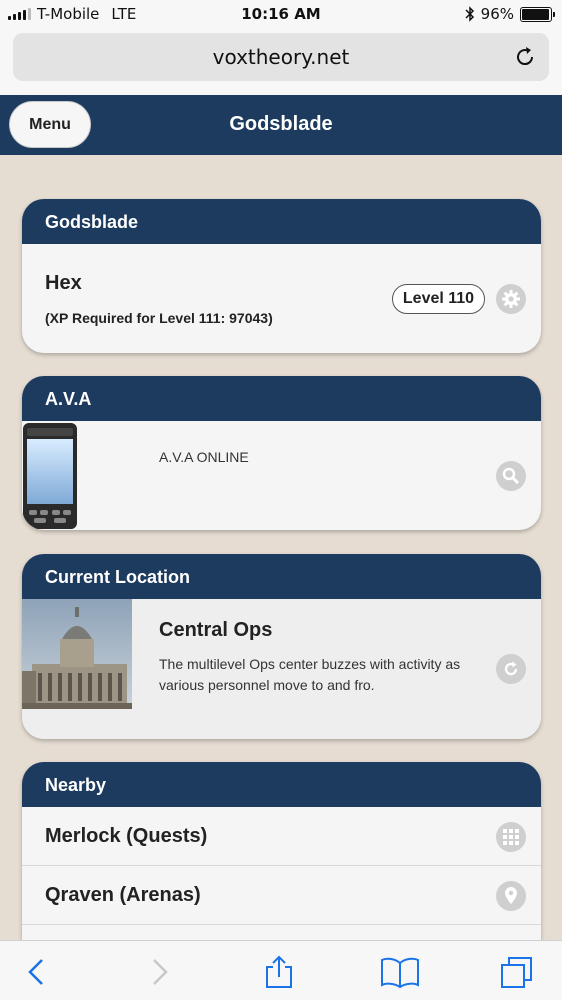 The width and height of the screenshot is (562, 1000). What do you see at coordinates (537, 14) in the screenshot?
I see `battery-icon` at bounding box center [537, 14].